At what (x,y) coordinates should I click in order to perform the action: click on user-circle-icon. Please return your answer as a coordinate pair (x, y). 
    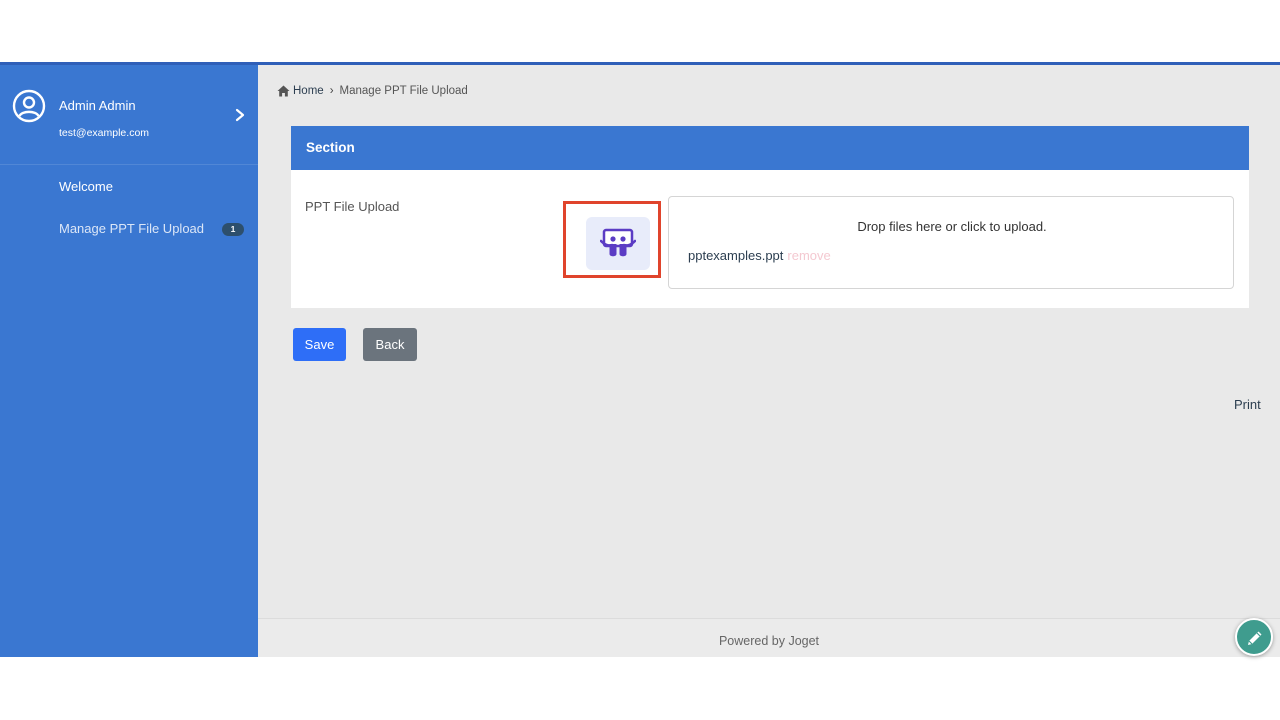
    Looking at the image, I should click on (29, 106).